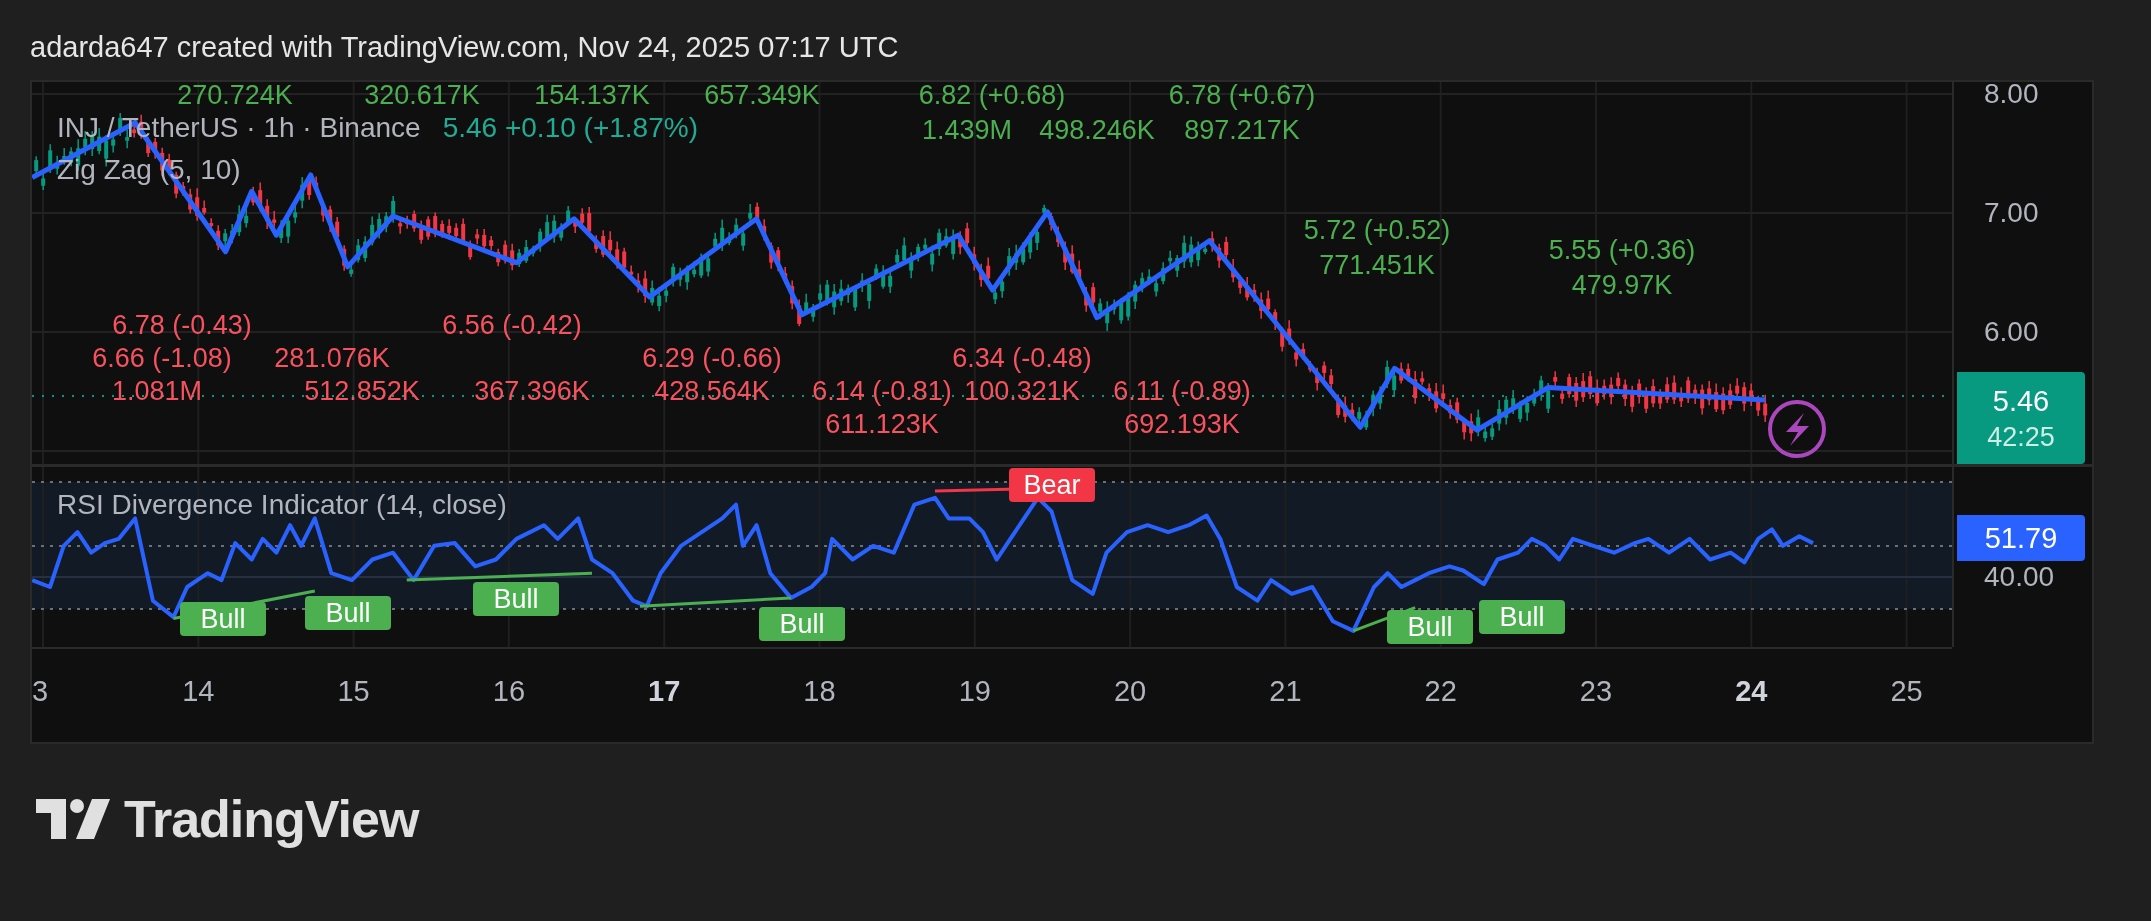  I want to click on pivot-label: 512.852K, so click(362, 391).